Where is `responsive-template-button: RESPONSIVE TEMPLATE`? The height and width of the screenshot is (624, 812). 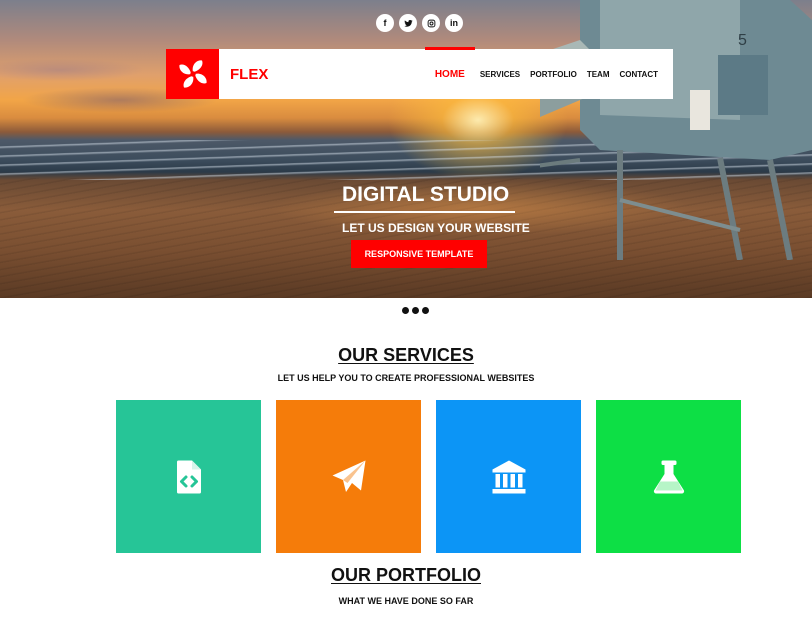
responsive-template-button: RESPONSIVE TEMPLATE is located at coordinates (419, 254).